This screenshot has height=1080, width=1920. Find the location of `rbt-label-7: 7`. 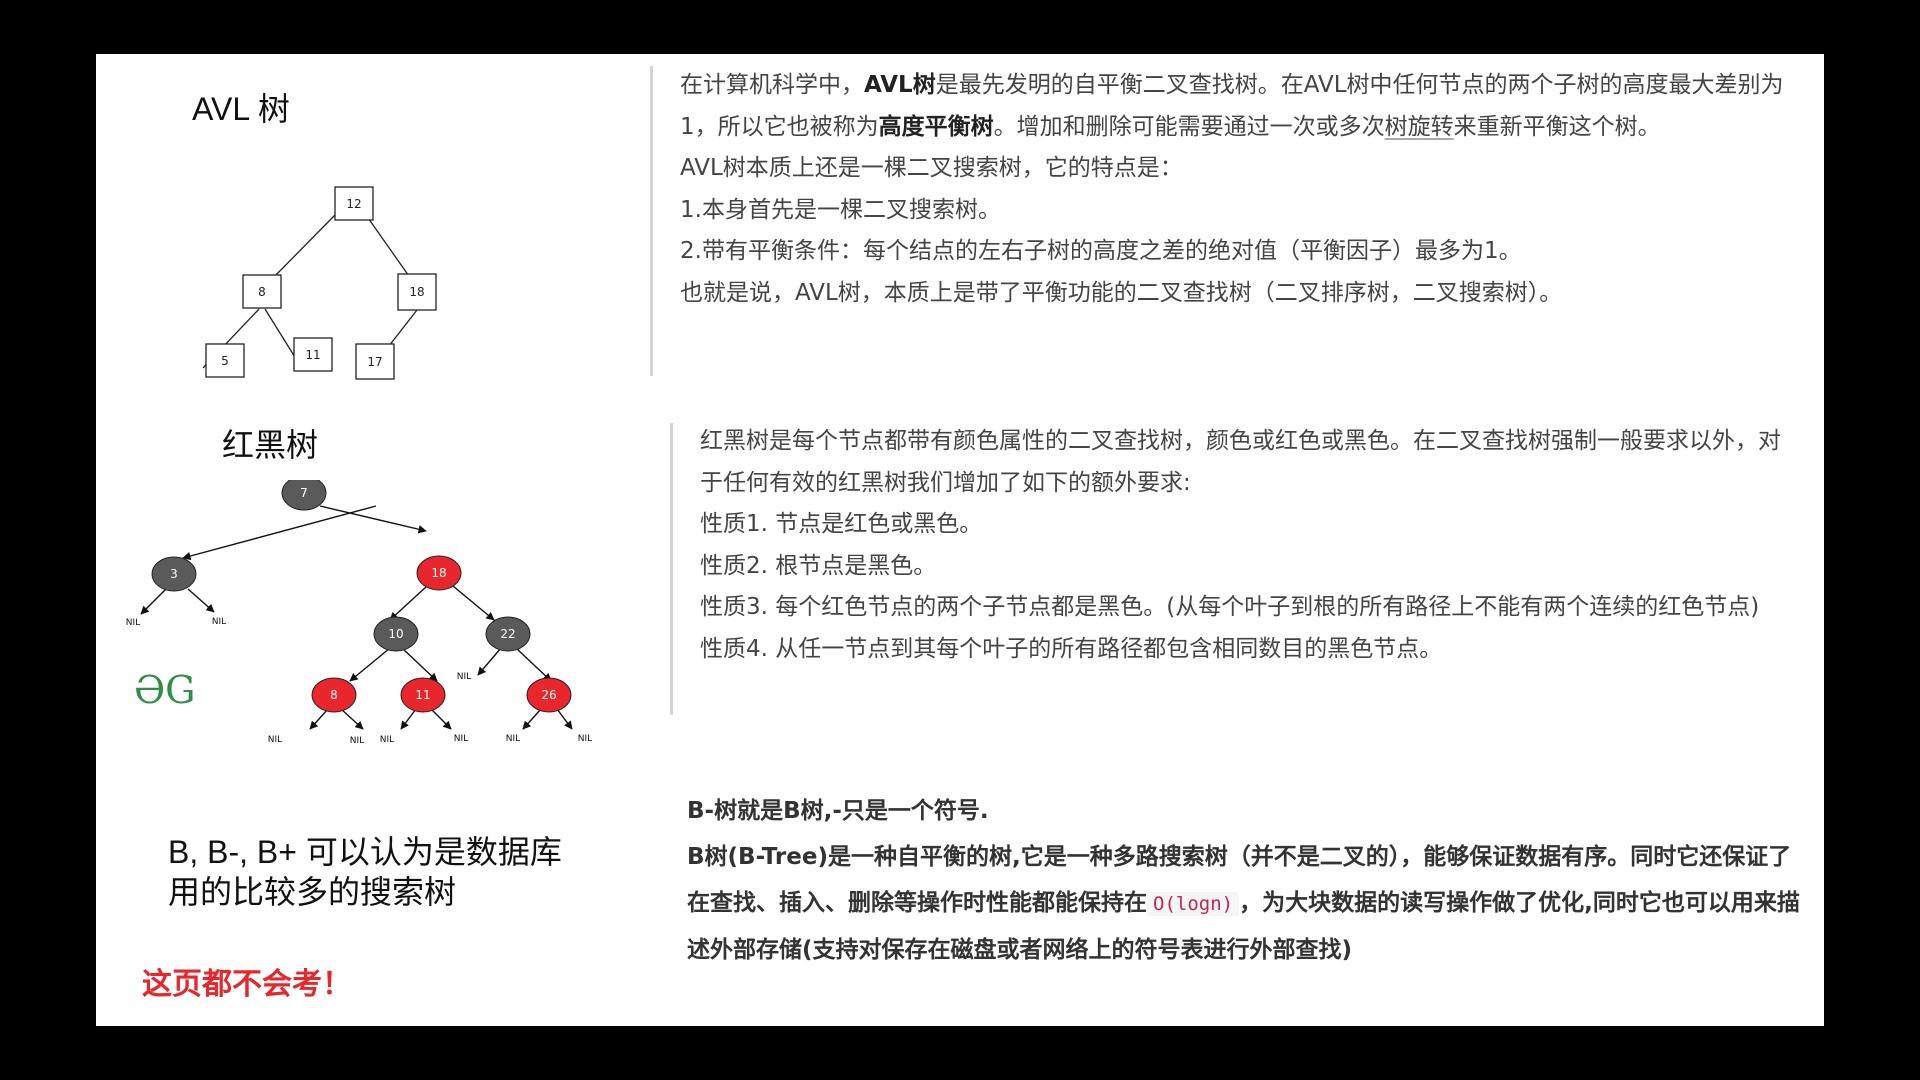

rbt-label-7: 7 is located at coordinates (304, 493).